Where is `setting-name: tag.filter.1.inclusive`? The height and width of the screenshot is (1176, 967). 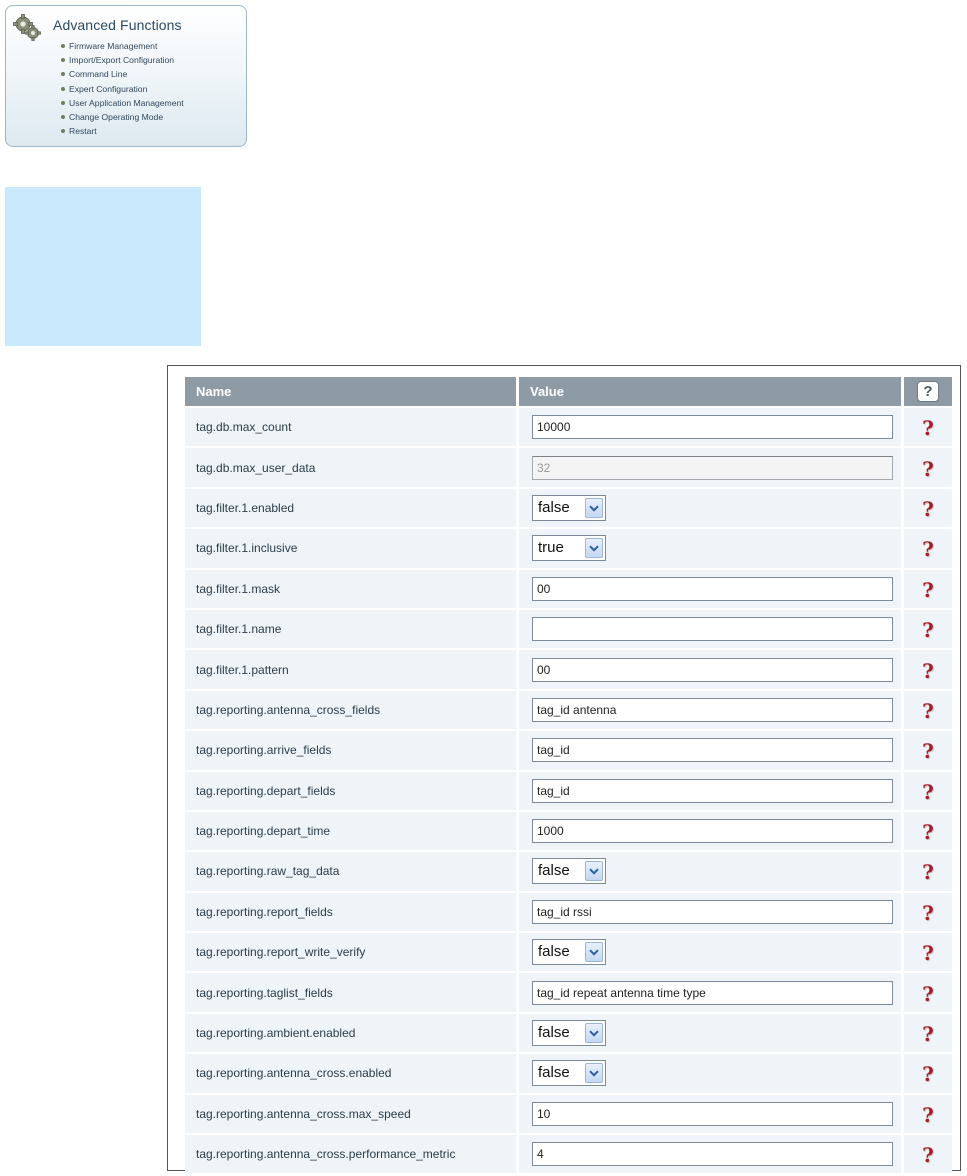
setting-name: tag.filter.1.inclusive is located at coordinates (352, 547).